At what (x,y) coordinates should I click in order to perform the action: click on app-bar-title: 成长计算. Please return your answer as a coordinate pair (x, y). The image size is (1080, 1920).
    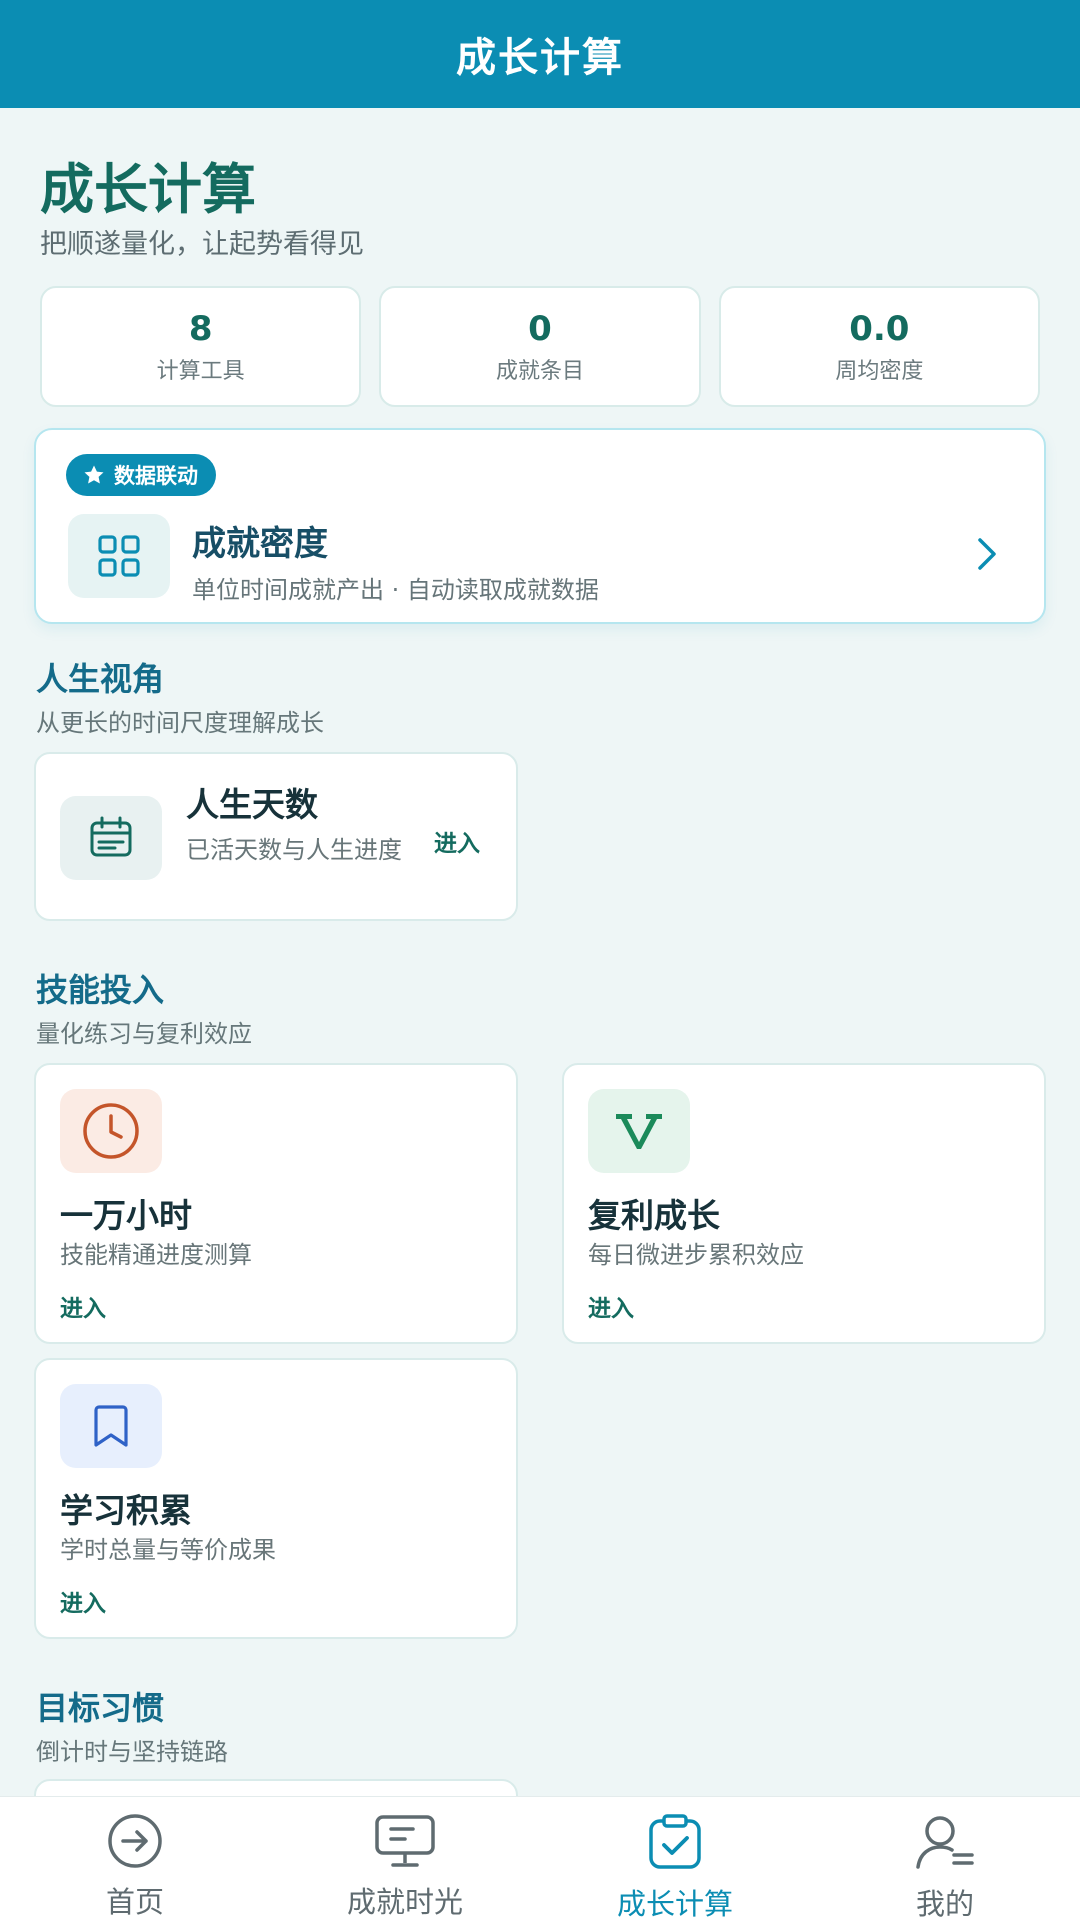
    Looking at the image, I should click on (540, 58).